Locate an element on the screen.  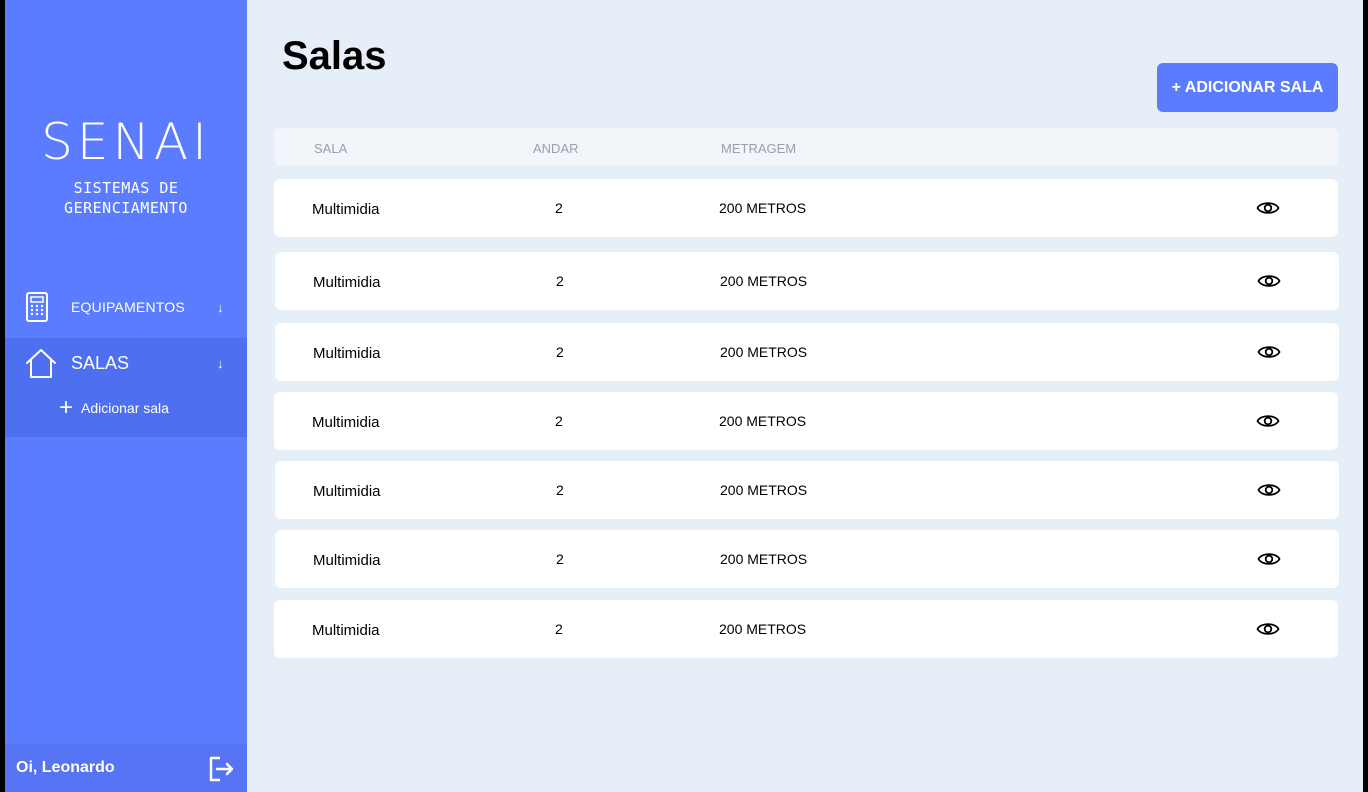
logo-subtitle-line1: SISTEMAS DE is located at coordinates (126, 188).